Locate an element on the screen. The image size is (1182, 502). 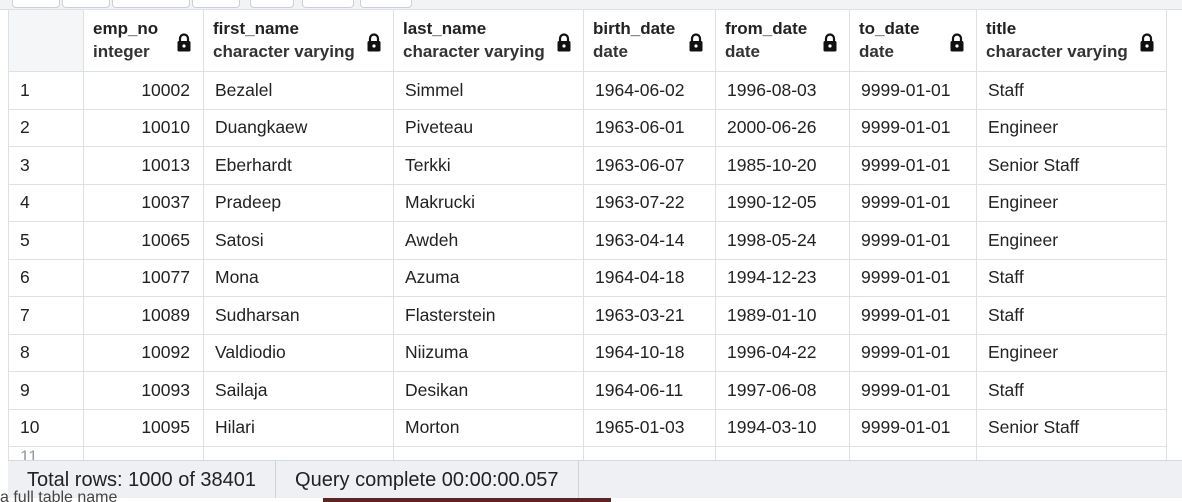
cell-last-name: Makrucki is located at coordinates (488, 202).